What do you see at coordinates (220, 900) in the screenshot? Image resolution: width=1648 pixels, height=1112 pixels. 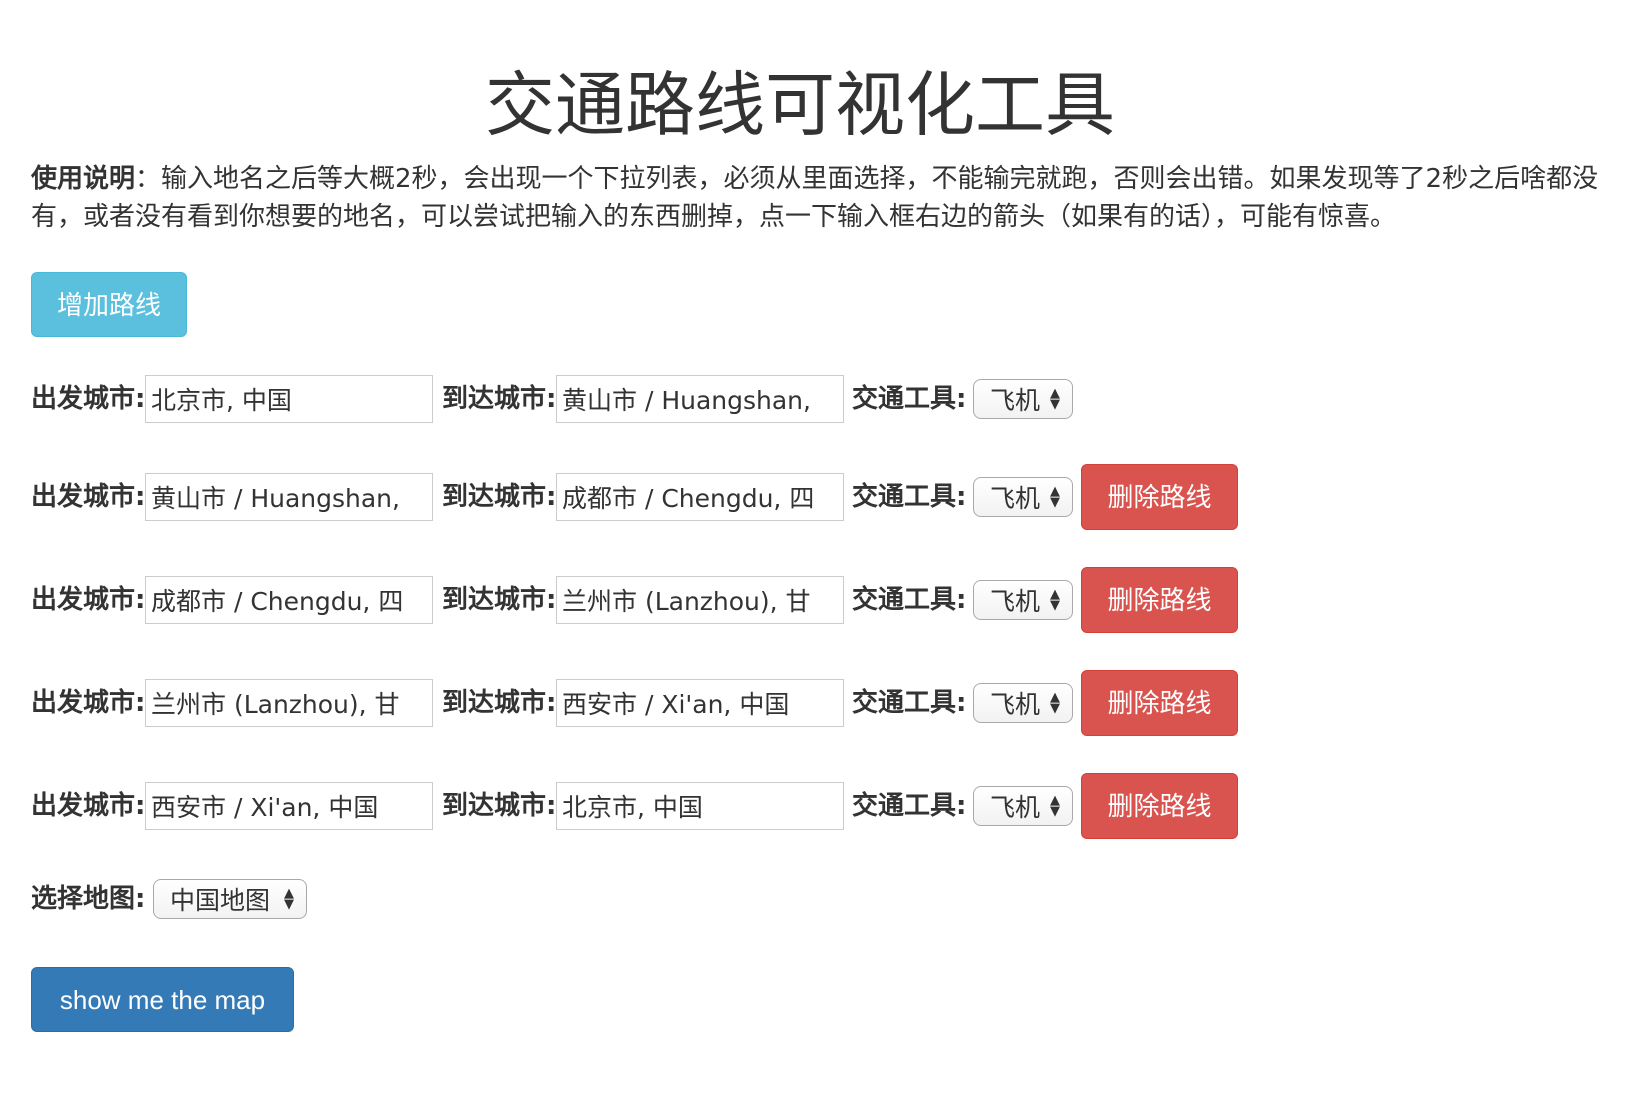 I see `map-select-value: 中国地图` at bounding box center [220, 900].